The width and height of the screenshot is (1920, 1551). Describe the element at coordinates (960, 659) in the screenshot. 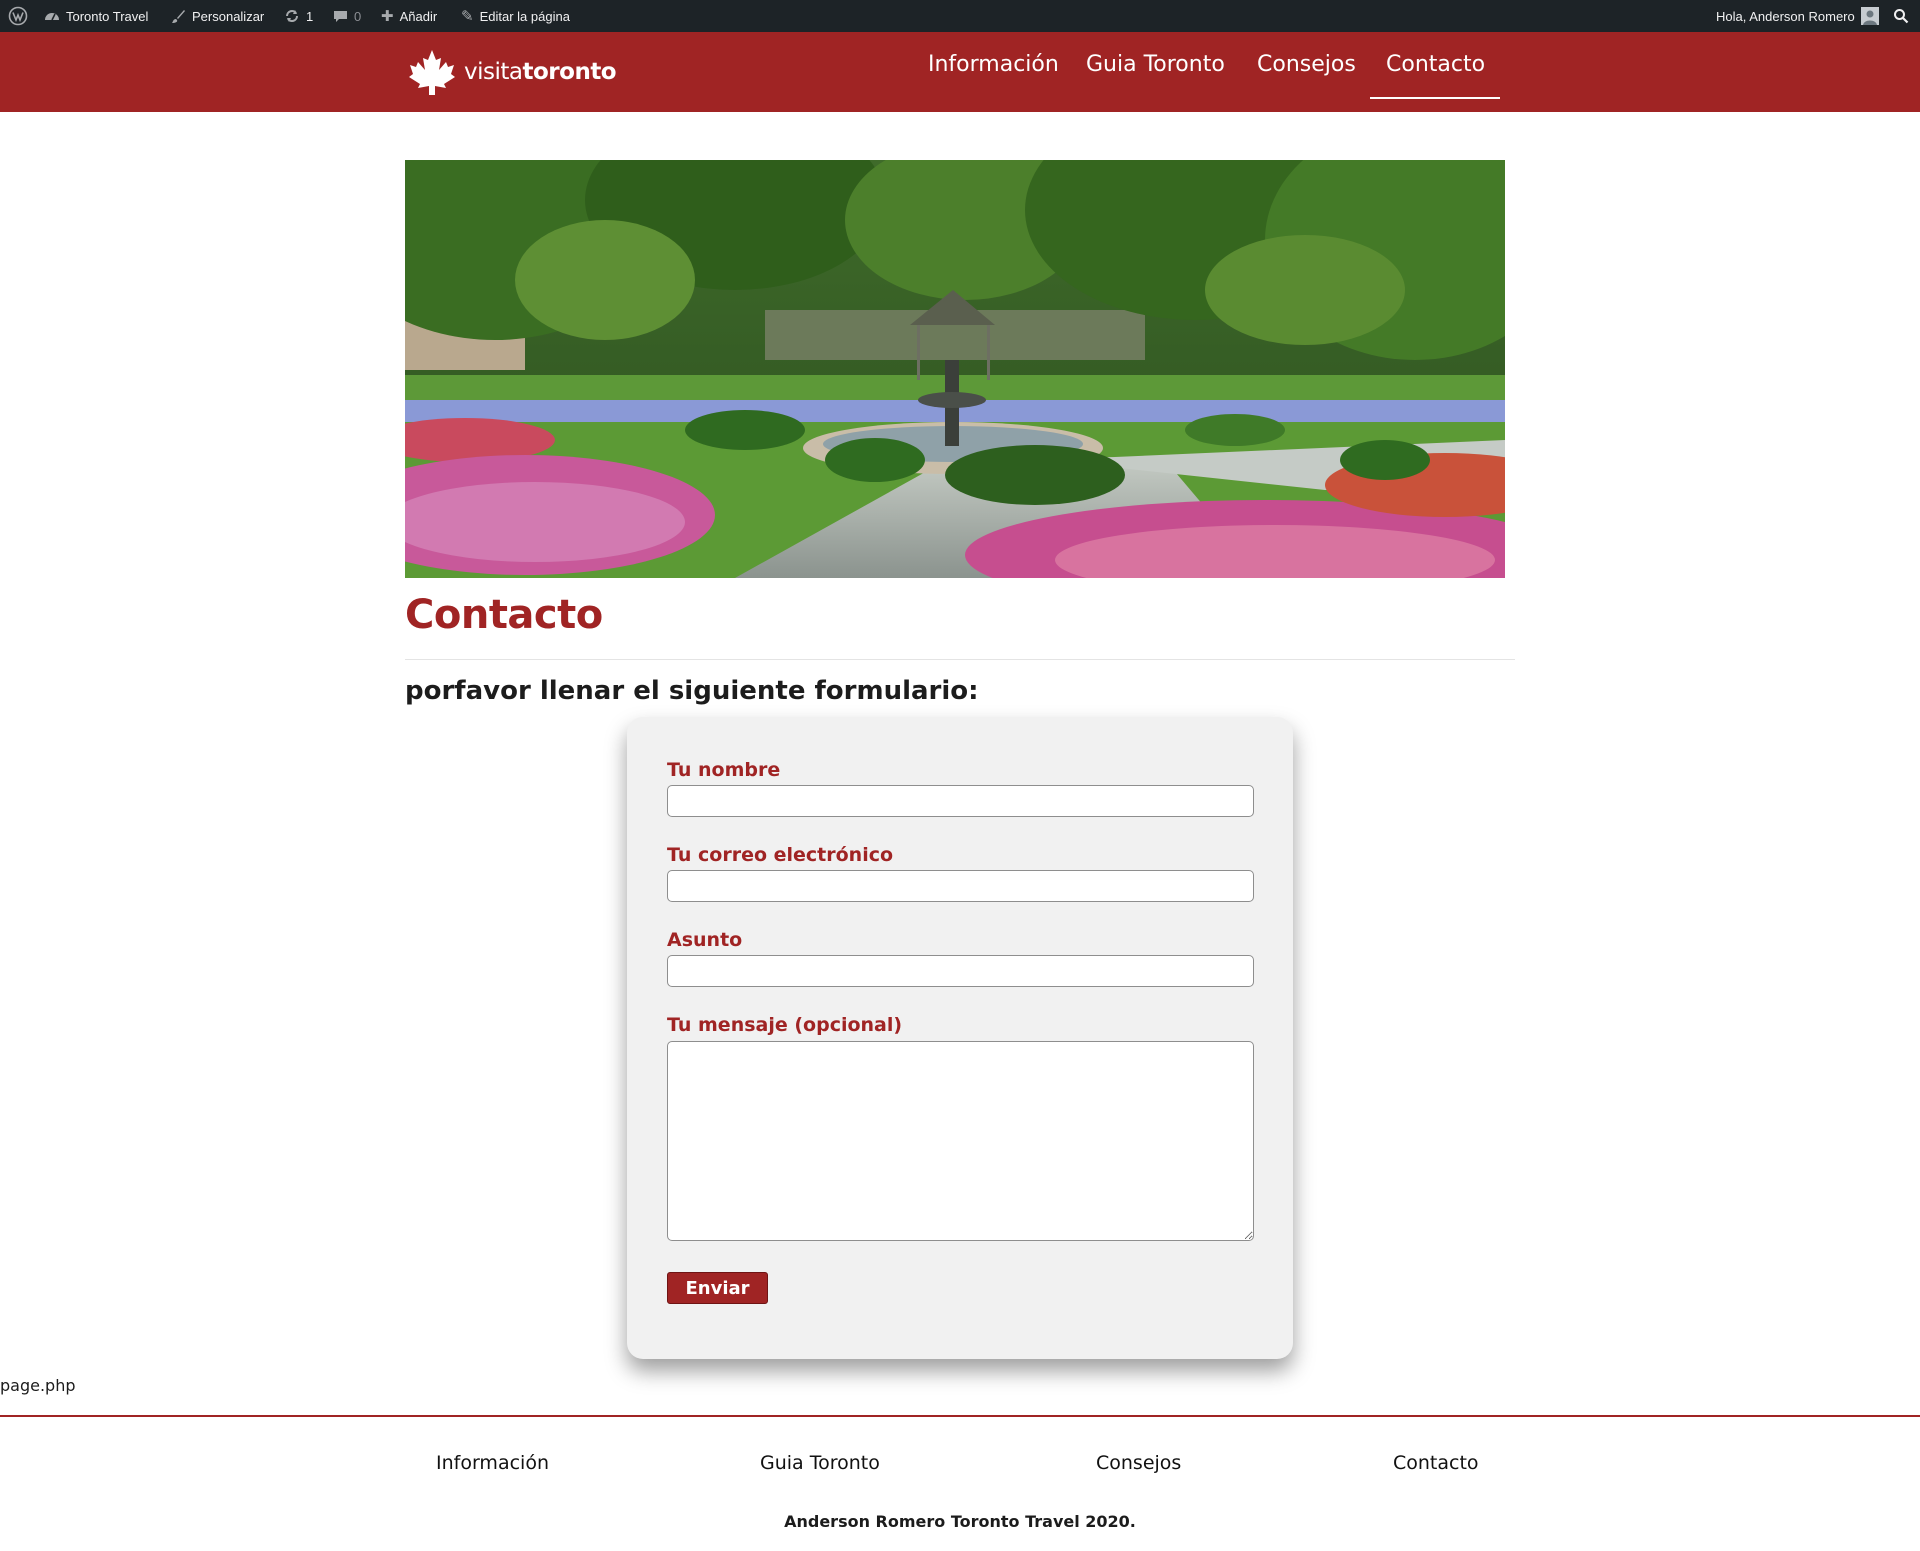

I see `title-divider` at that location.